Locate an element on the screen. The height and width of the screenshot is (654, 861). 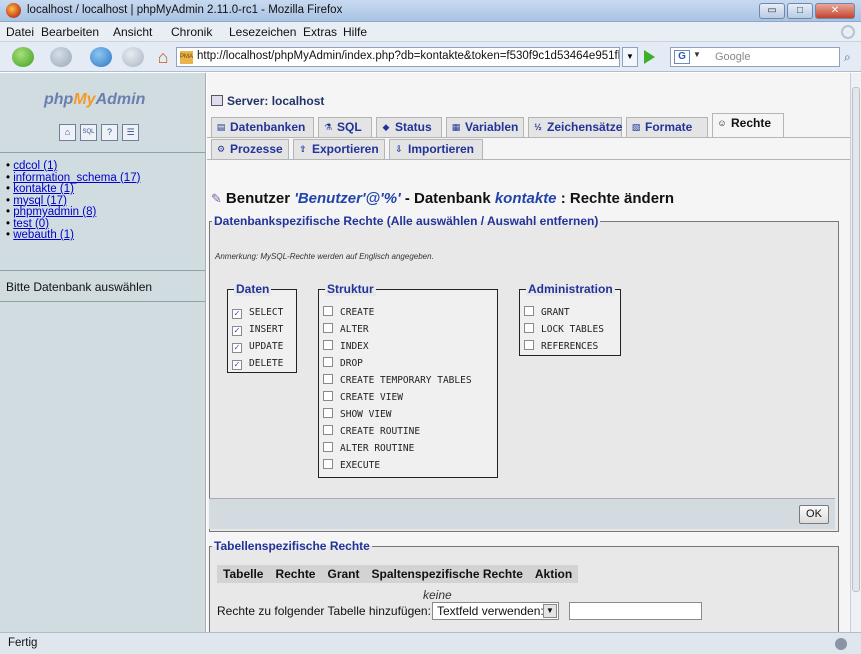
menu-datei: Datei is located at coordinates (20, 32).